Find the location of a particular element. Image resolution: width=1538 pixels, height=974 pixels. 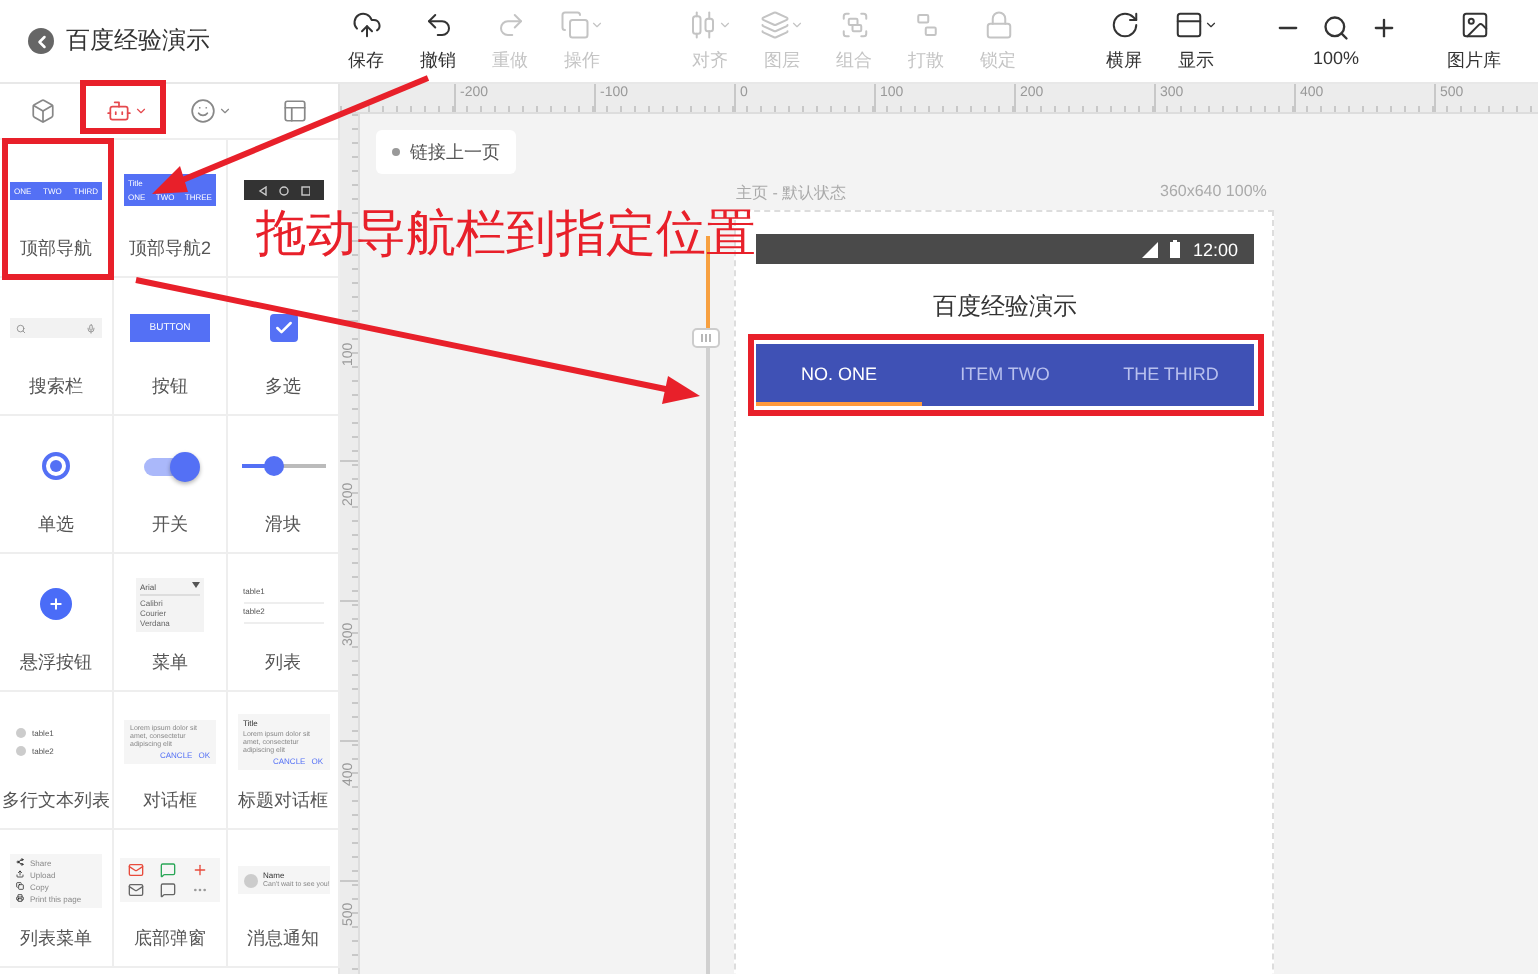

layers-icon is located at coordinates (775, 25).